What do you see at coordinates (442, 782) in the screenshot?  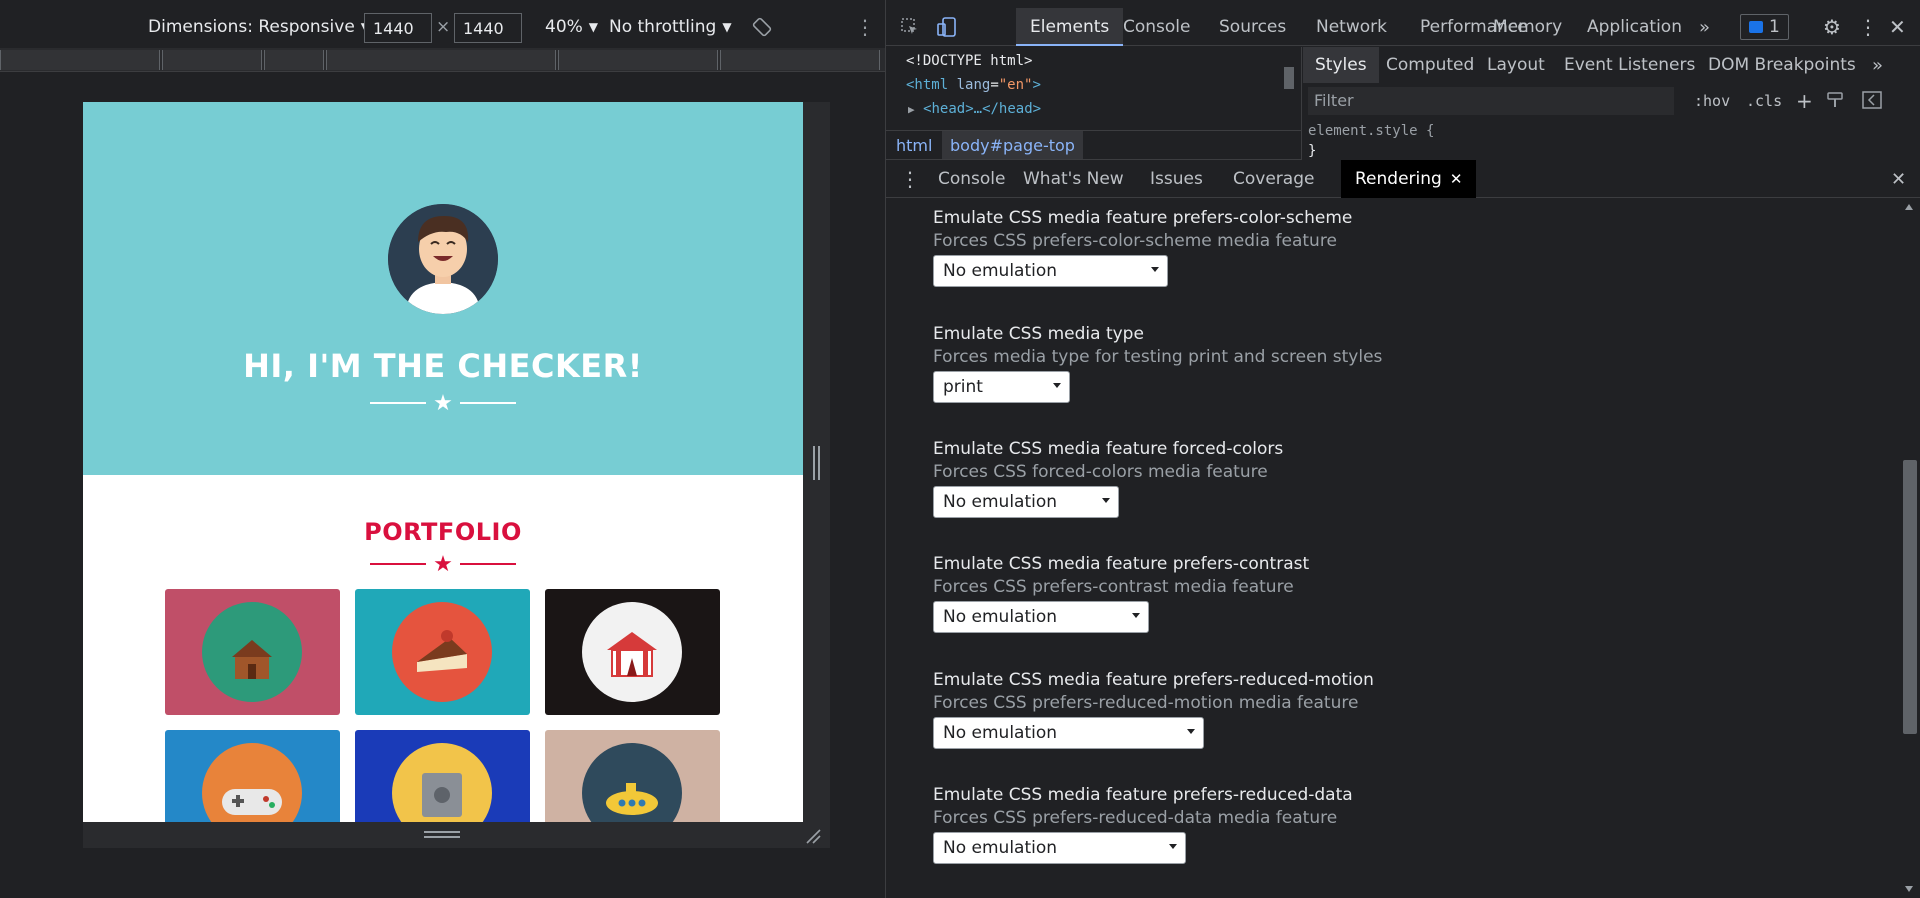 I see `safe-icon` at bounding box center [442, 782].